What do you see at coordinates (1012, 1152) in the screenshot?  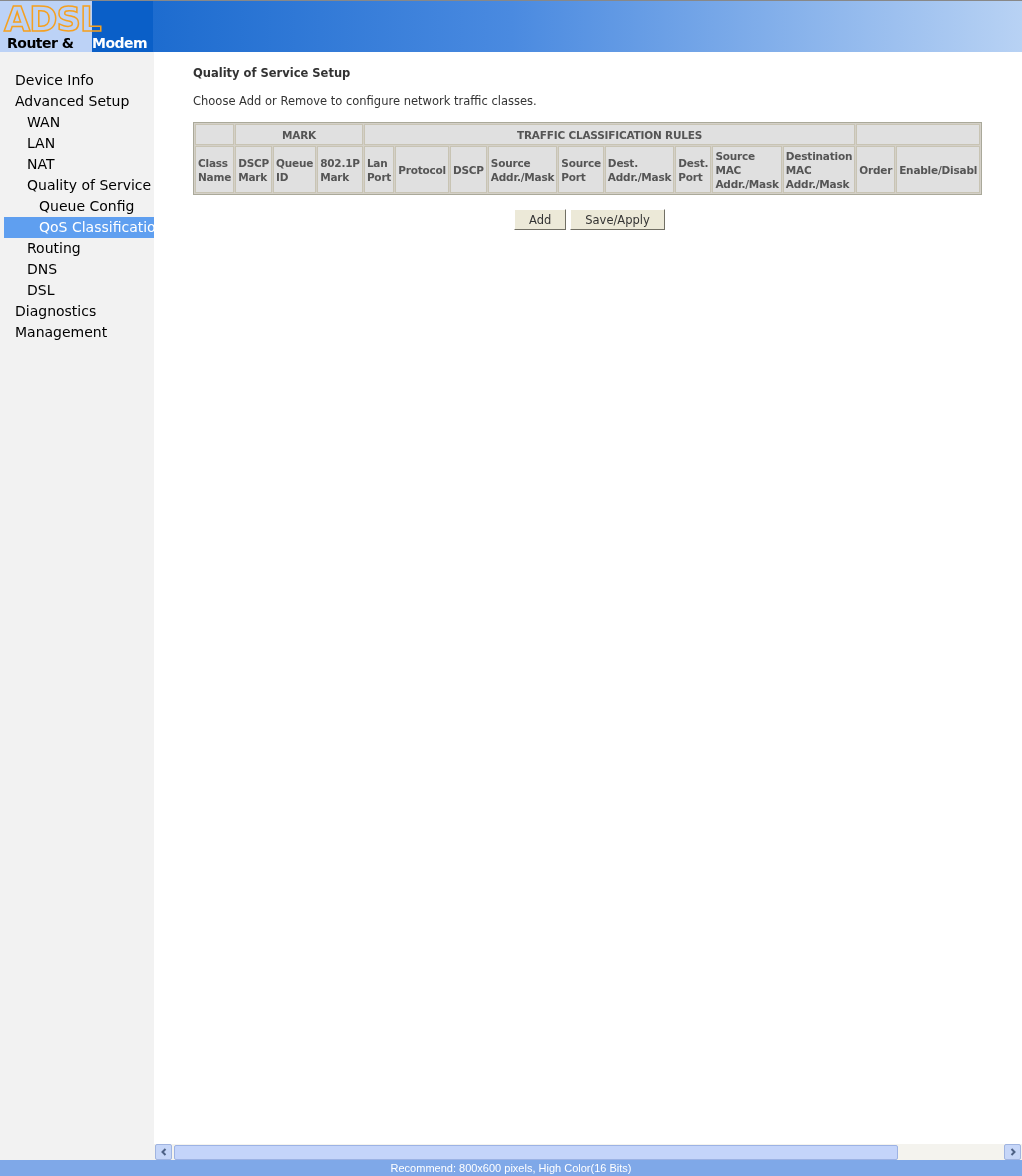 I see `scroll-right-icon` at bounding box center [1012, 1152].